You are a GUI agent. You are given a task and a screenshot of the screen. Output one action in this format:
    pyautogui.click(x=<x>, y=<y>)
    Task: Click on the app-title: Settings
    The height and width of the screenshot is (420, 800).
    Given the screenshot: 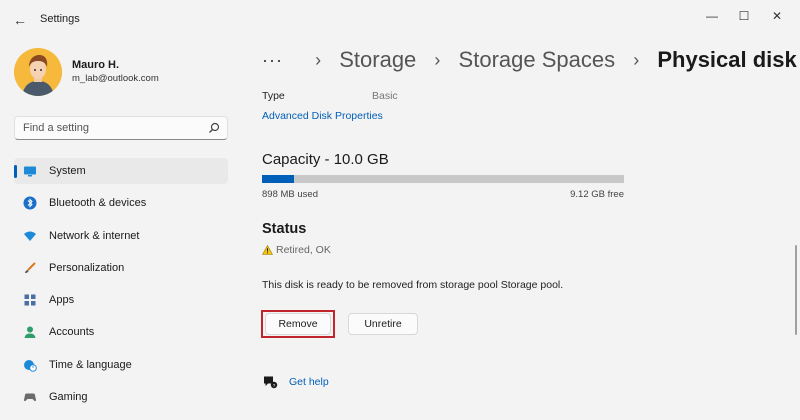 What is the action you would take?
    pyautogui.click(x=60, y=19)
    